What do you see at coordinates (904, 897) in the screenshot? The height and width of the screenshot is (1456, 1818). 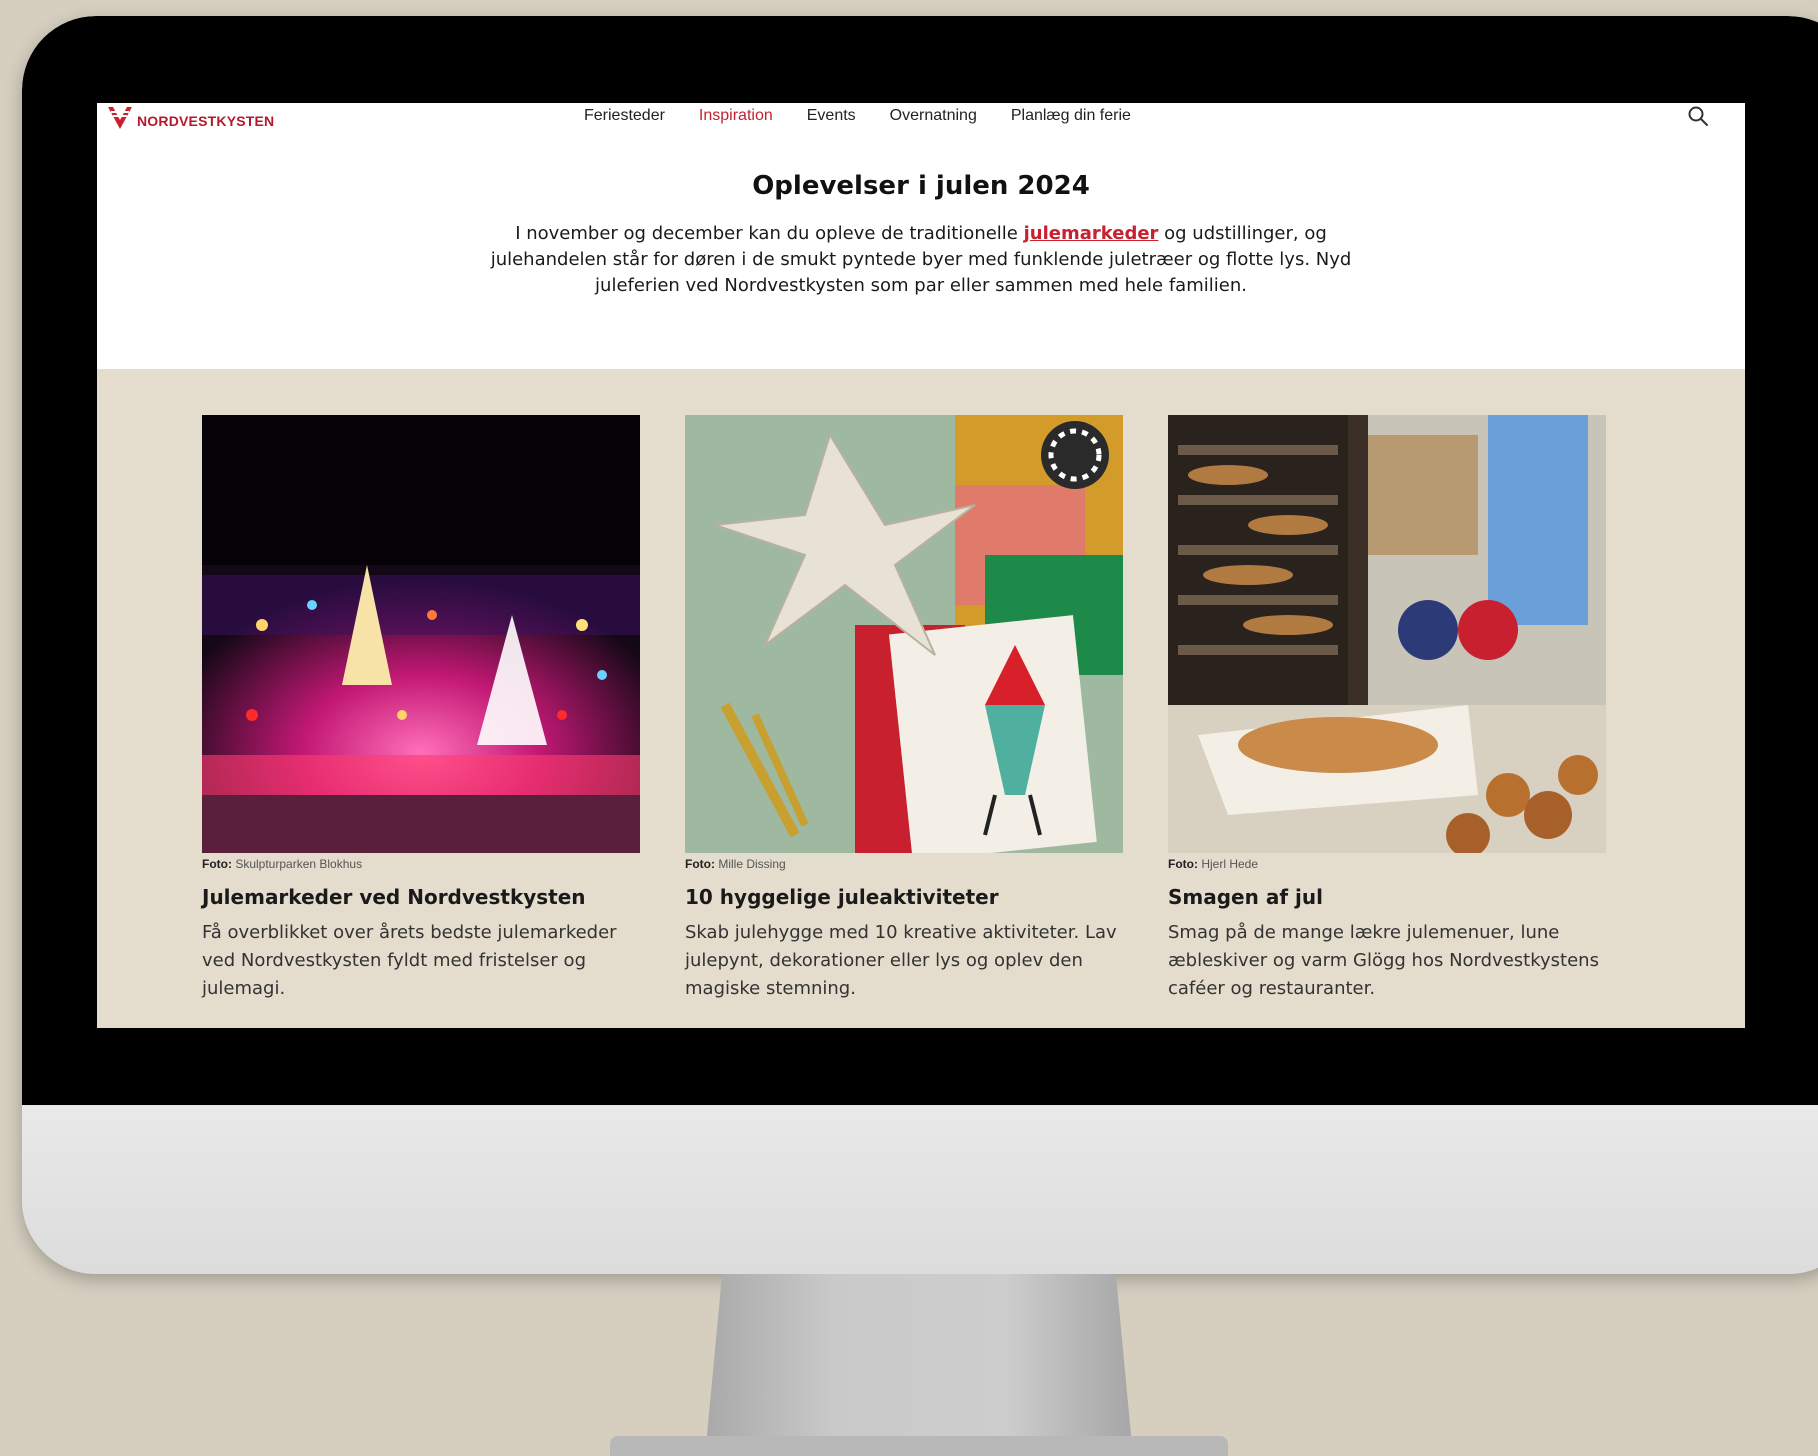 I see `card-title: 10 hyggelige juleaktiviteter` at bounding box center [904, 897].